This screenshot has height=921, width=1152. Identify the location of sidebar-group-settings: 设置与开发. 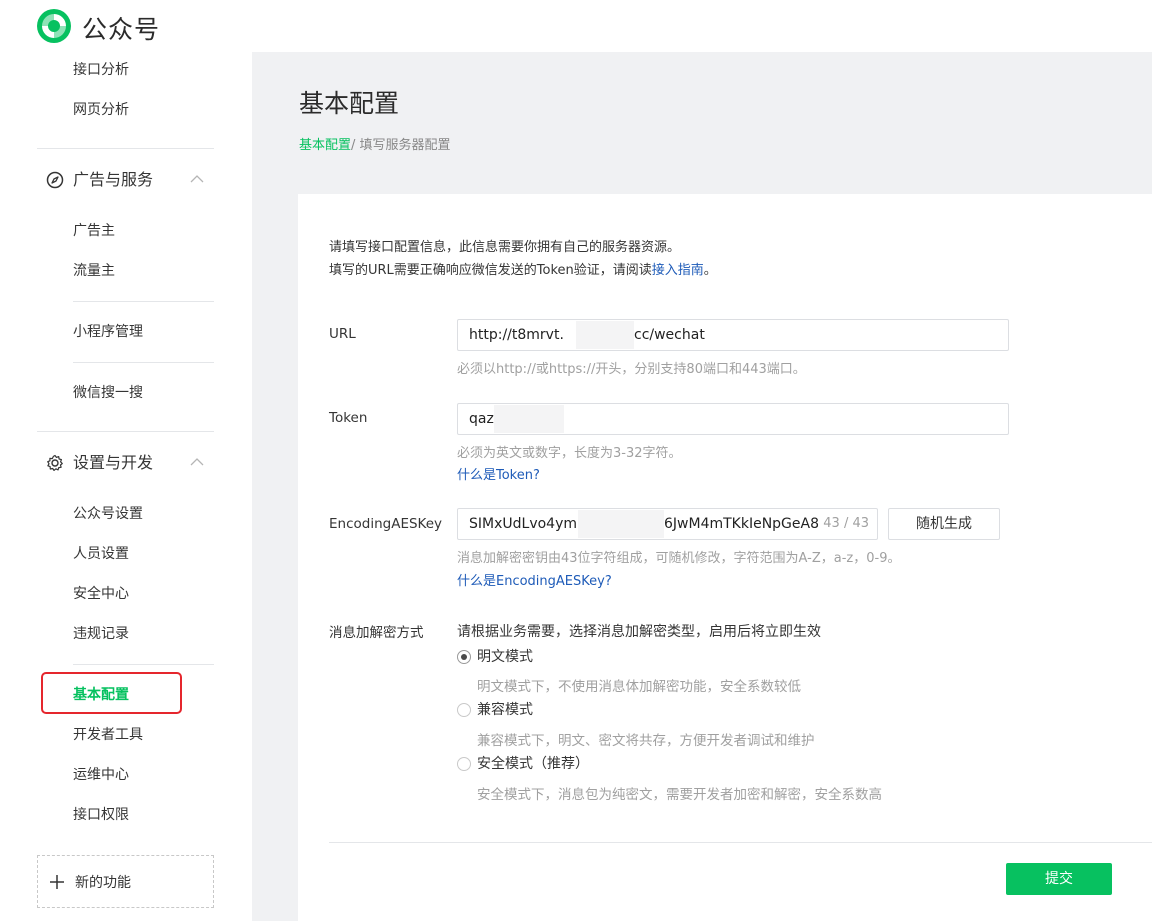
(131, 463).